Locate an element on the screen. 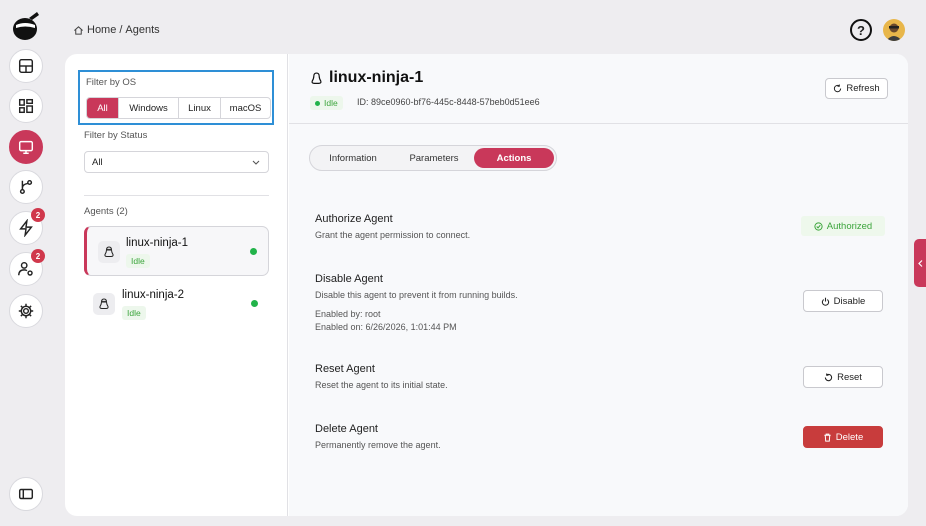  agent-title-text: linux-ninja-1 is located at coordinates (376, 77).